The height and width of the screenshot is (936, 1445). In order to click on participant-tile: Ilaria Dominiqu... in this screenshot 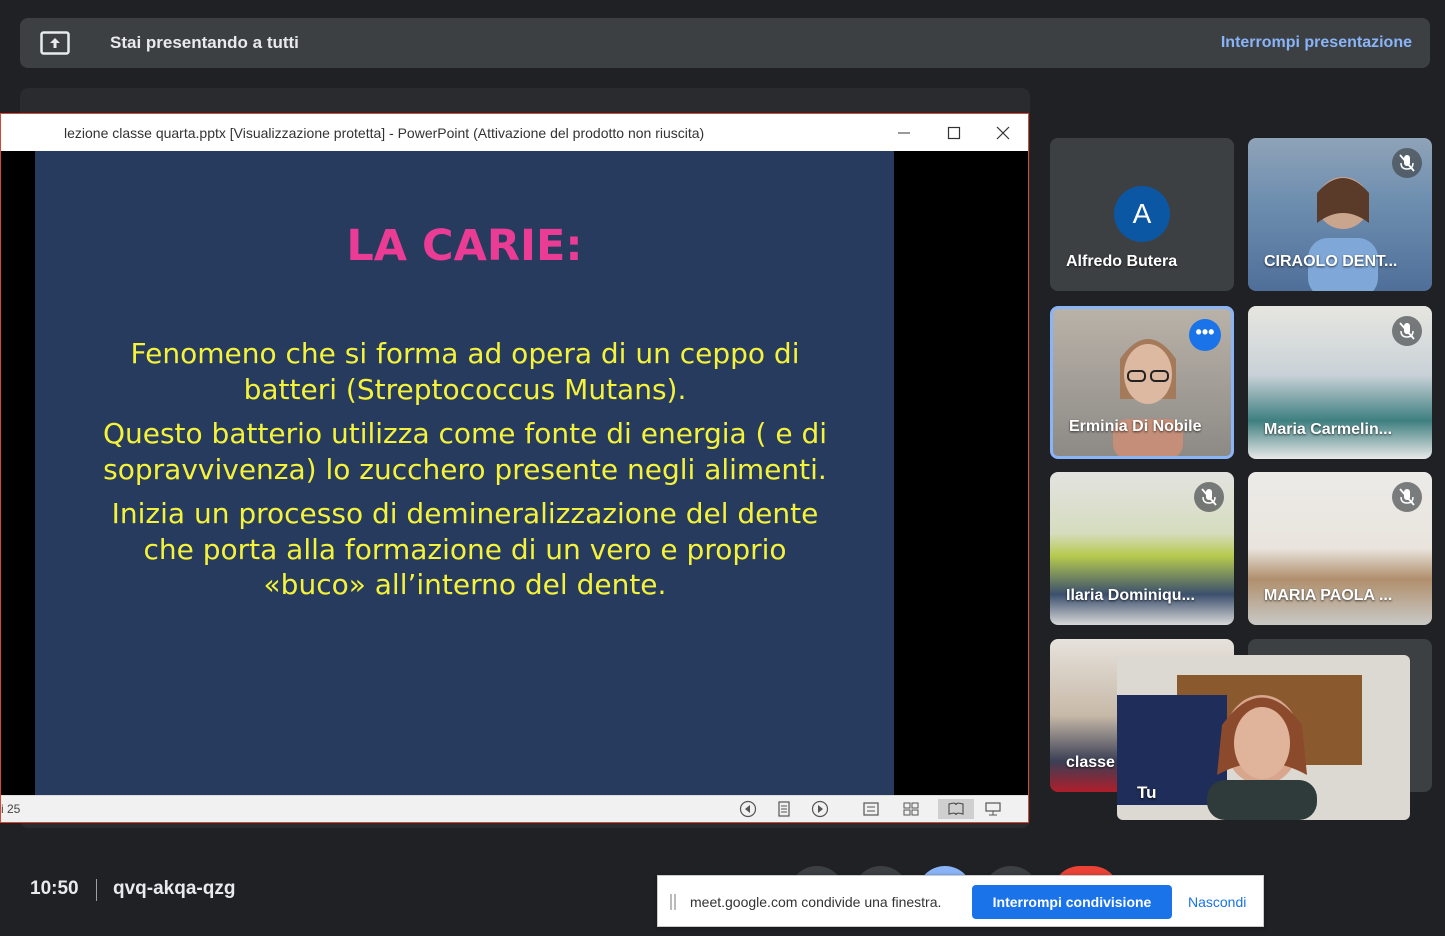, I will do `click(1142, 548)`.